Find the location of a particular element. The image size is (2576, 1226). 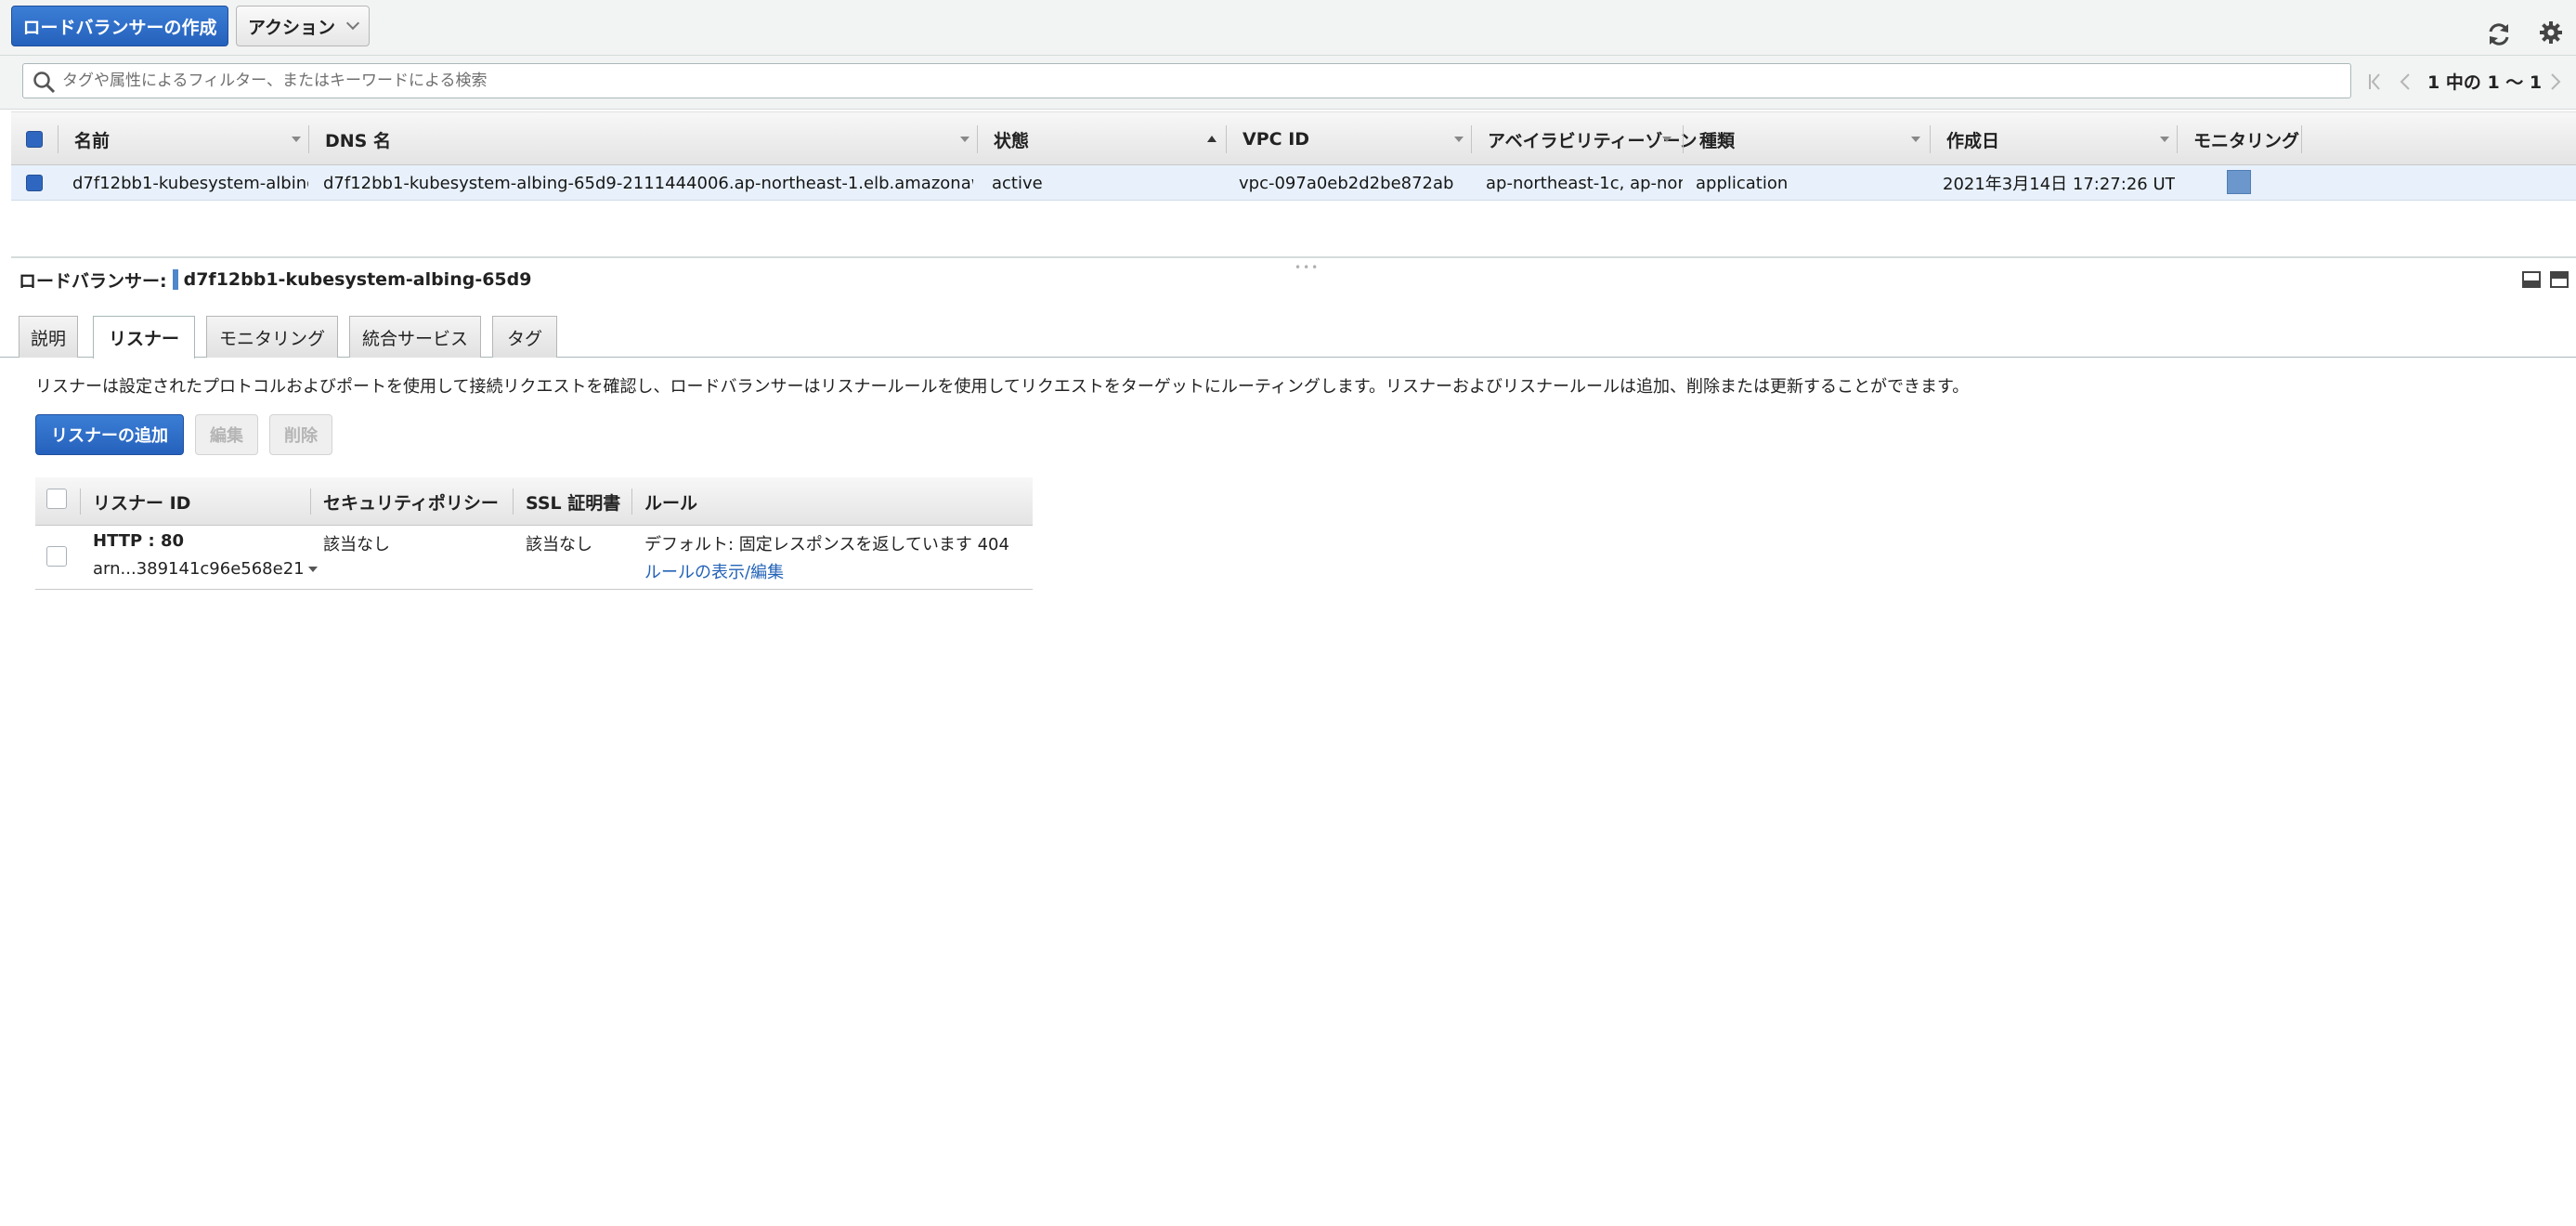

dock-bottom-icon is located at coordinates (2531, 279).